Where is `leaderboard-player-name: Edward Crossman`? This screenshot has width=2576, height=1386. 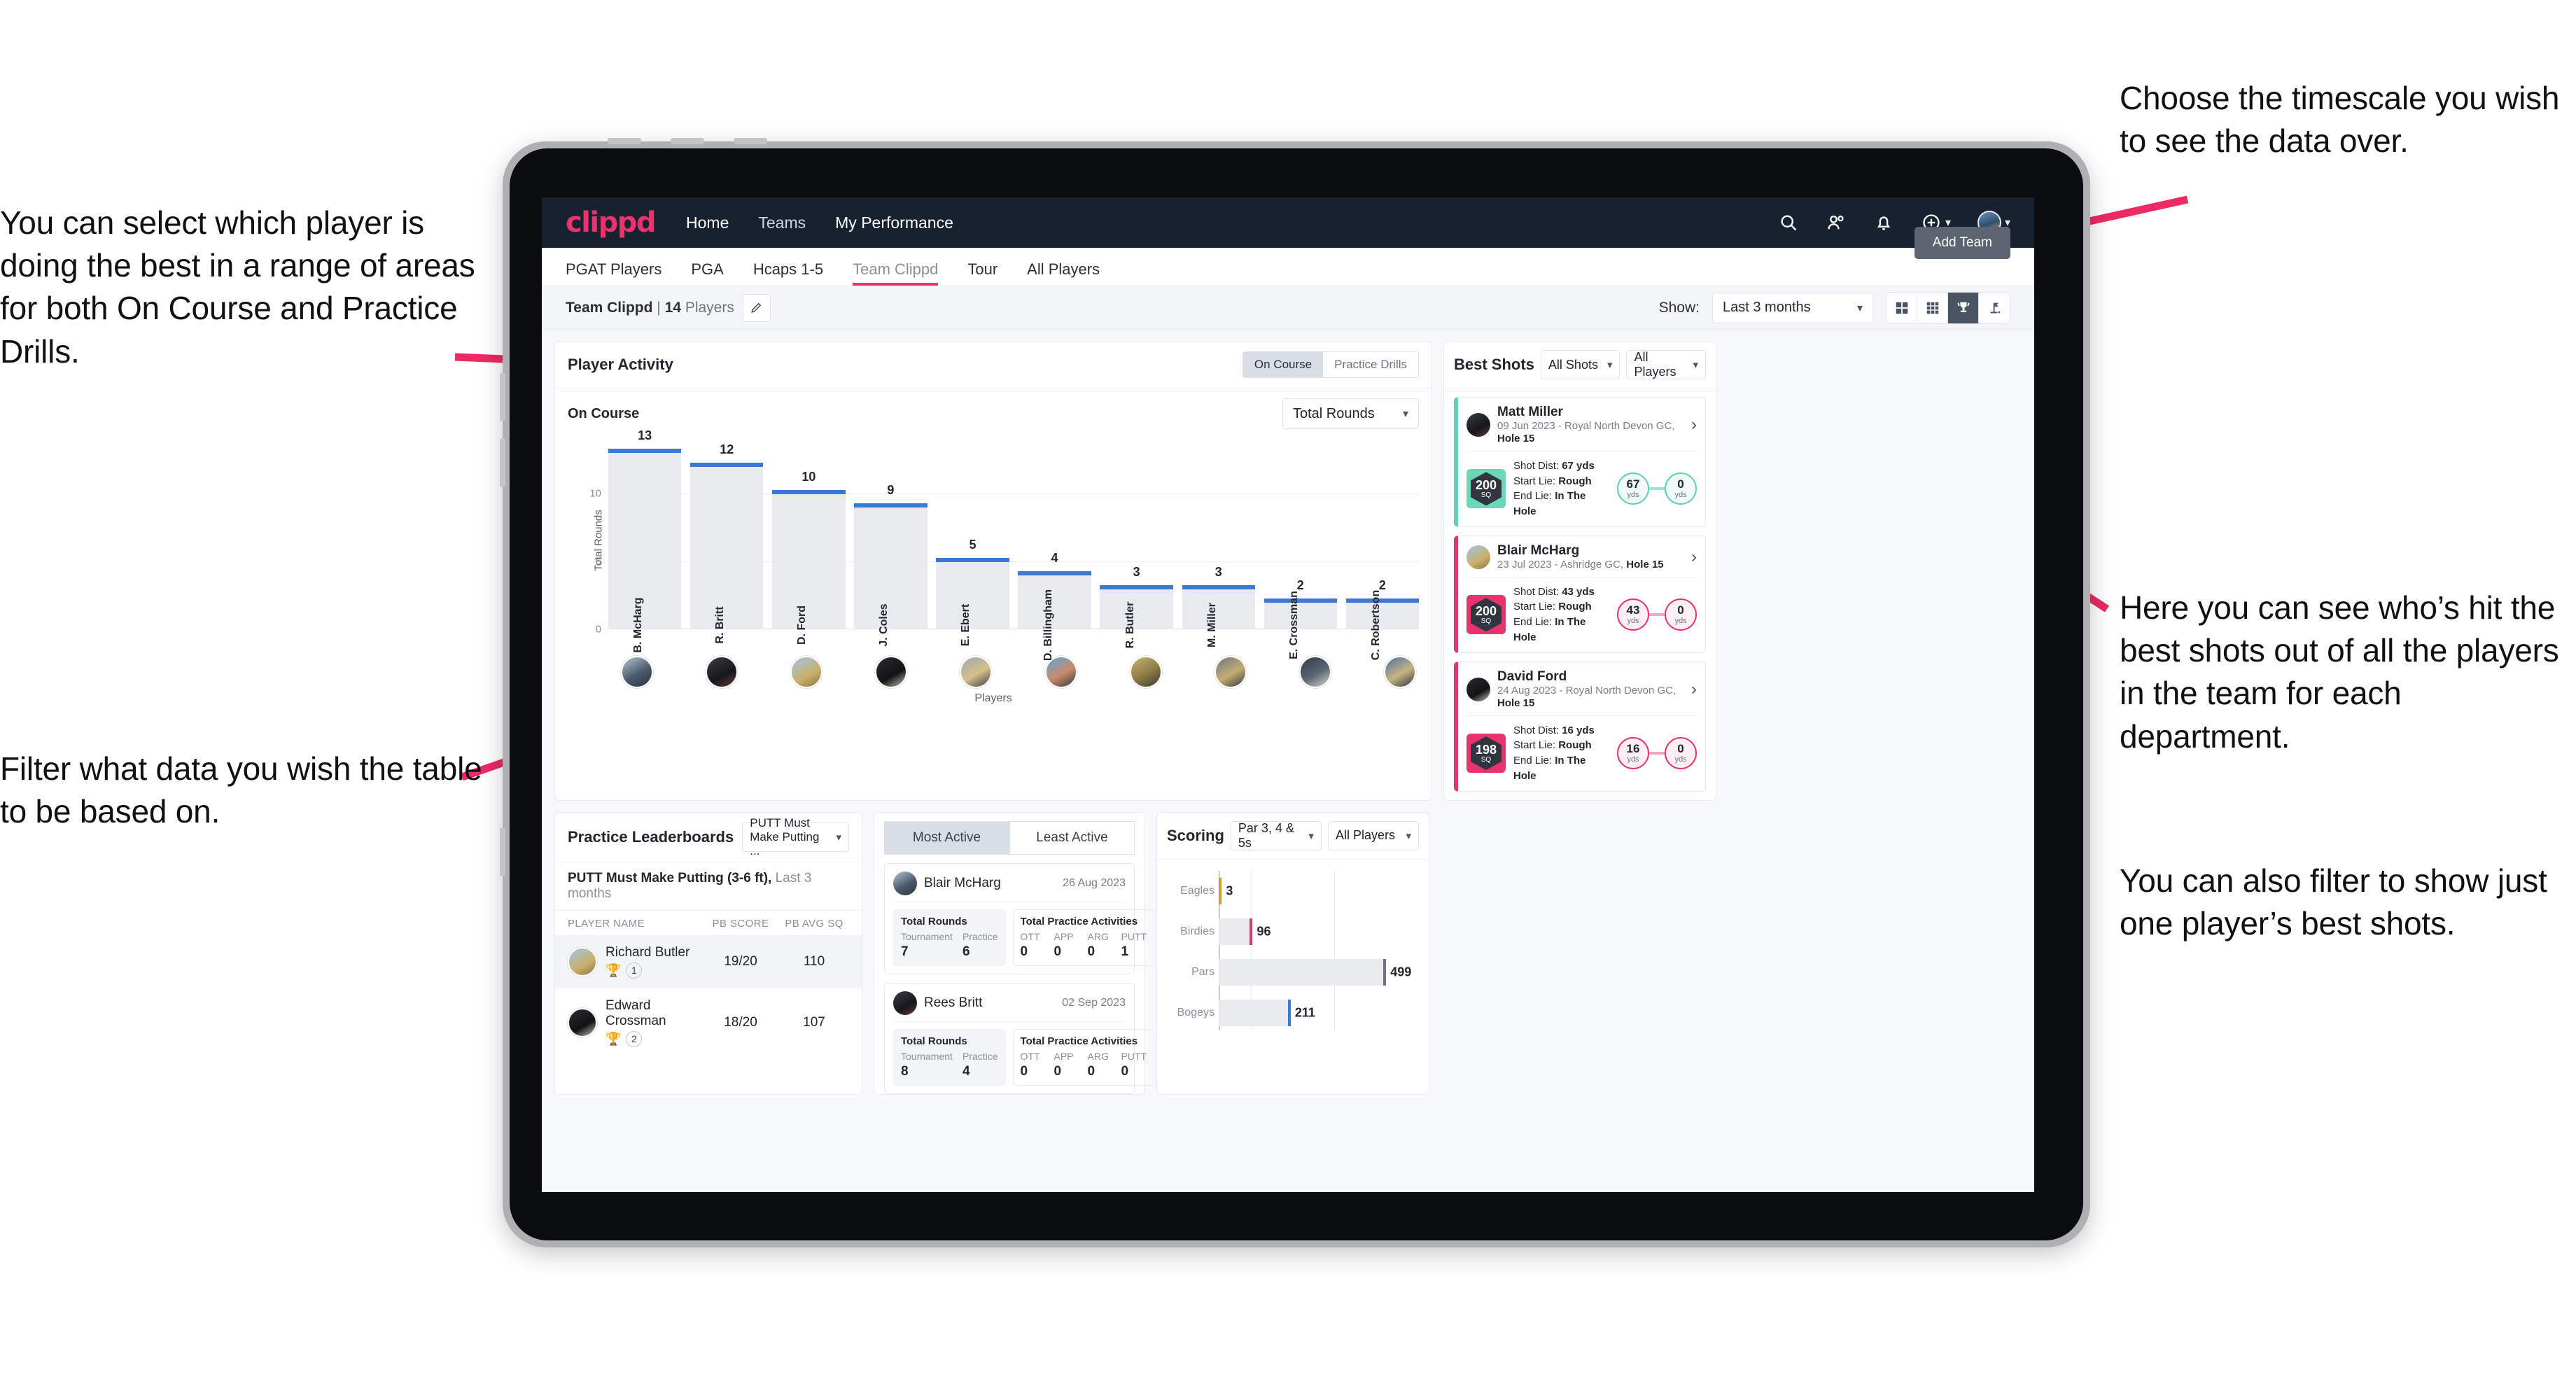
leaderboard-player-name: Edward Crossman is located at coordinates (636, 1012).